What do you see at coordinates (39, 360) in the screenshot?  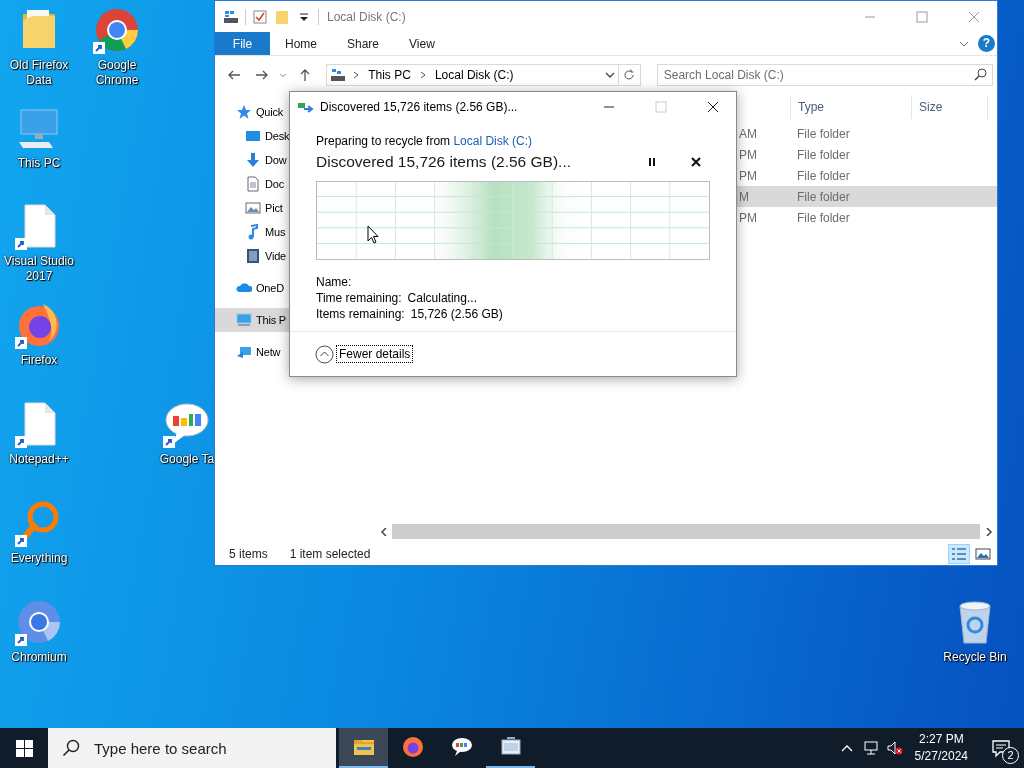 I see `icon-label: Firefox` at bounding box center [39, 360].